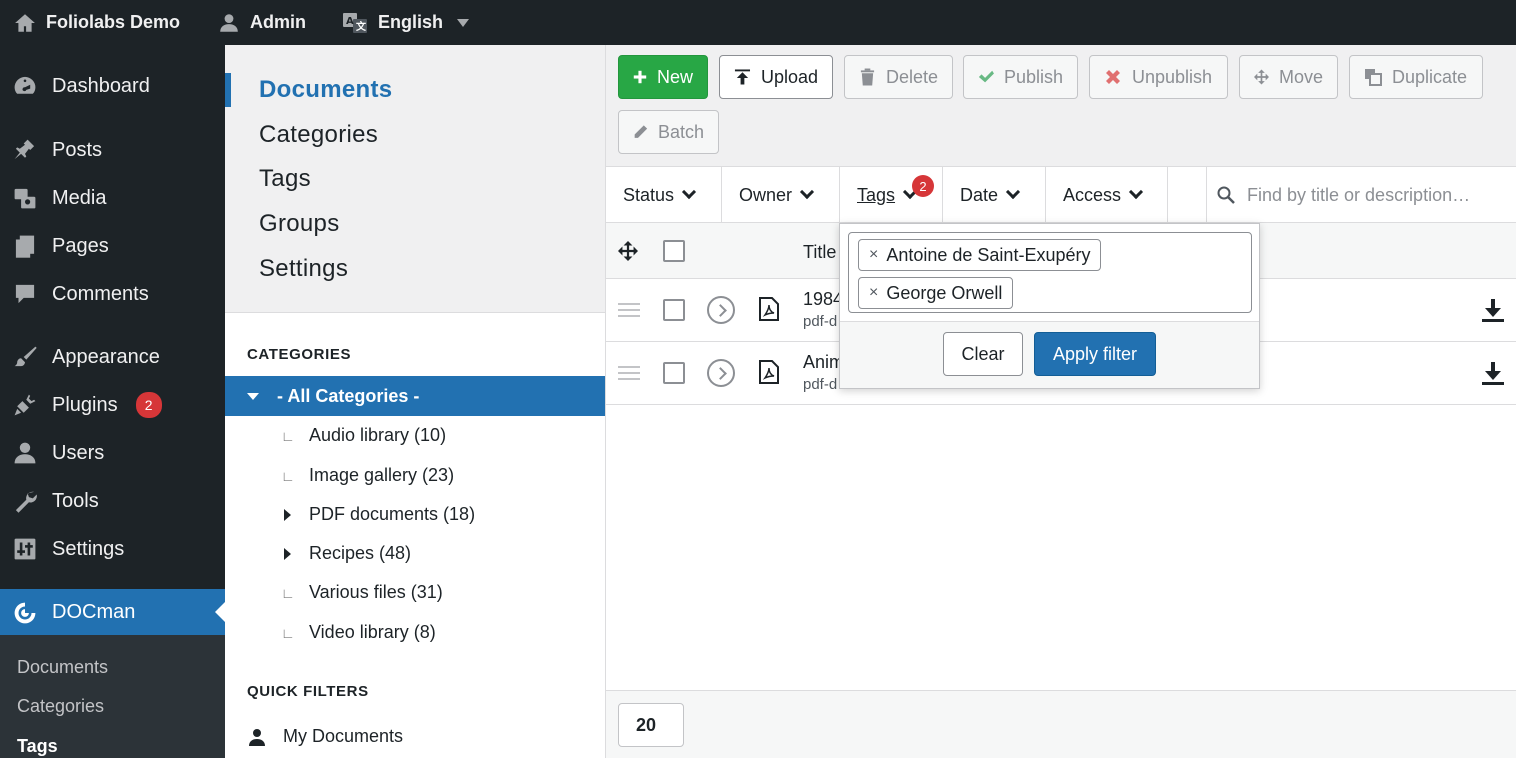 Image resolution: width=1516 pixels, height=758 pixels. Describe the element at coordinates (299, 224) in the screenshot. I see `nav-groups: Groups` at that location.